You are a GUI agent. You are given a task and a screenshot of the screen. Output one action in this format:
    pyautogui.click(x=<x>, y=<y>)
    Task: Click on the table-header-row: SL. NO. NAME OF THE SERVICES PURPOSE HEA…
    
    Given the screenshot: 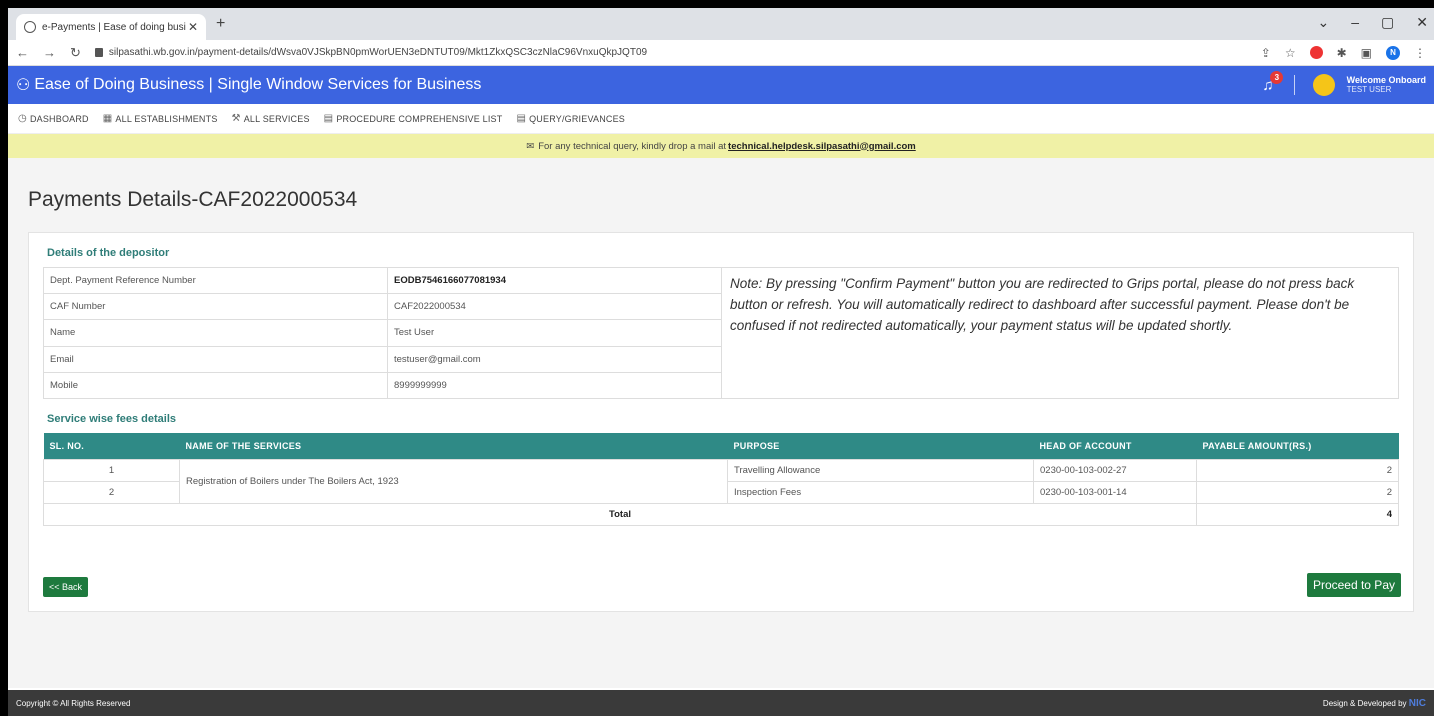 What is the action you would take?
    pyautogui.click(x=721, y=446)
    